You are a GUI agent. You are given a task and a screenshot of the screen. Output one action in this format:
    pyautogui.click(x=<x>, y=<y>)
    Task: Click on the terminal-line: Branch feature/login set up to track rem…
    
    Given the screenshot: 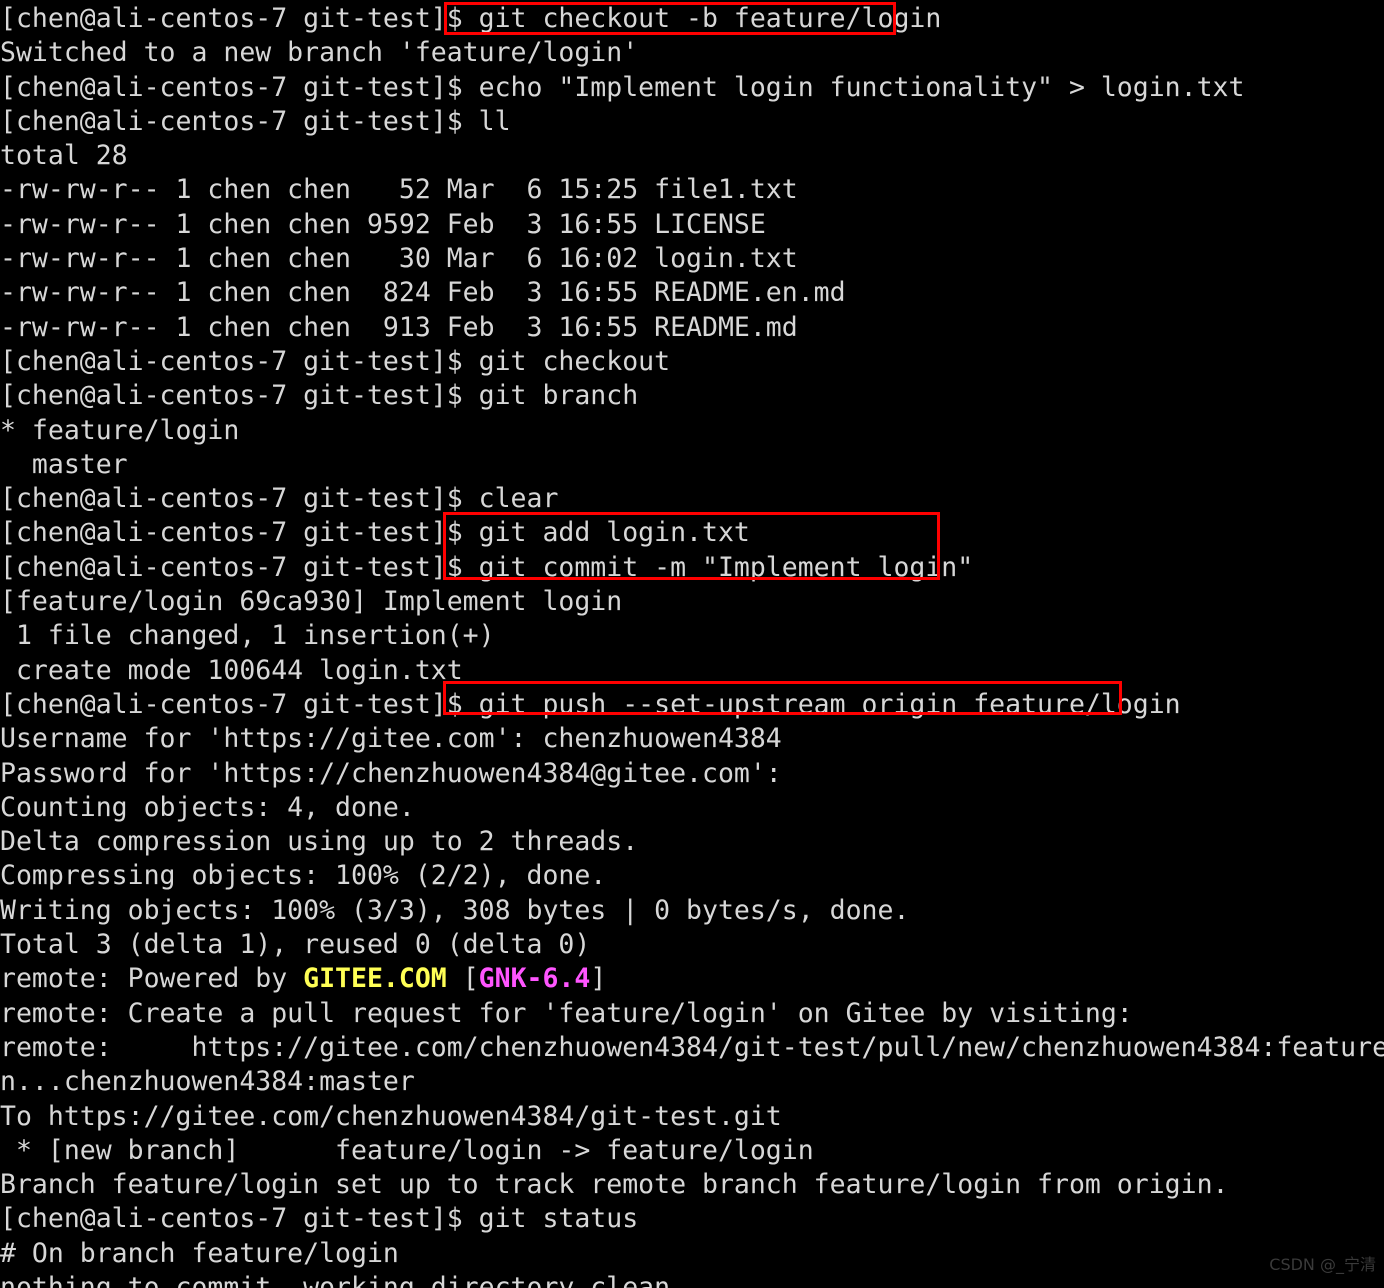 What is the action you would take?
    pyautogui.click(x=614, y=1185)
    